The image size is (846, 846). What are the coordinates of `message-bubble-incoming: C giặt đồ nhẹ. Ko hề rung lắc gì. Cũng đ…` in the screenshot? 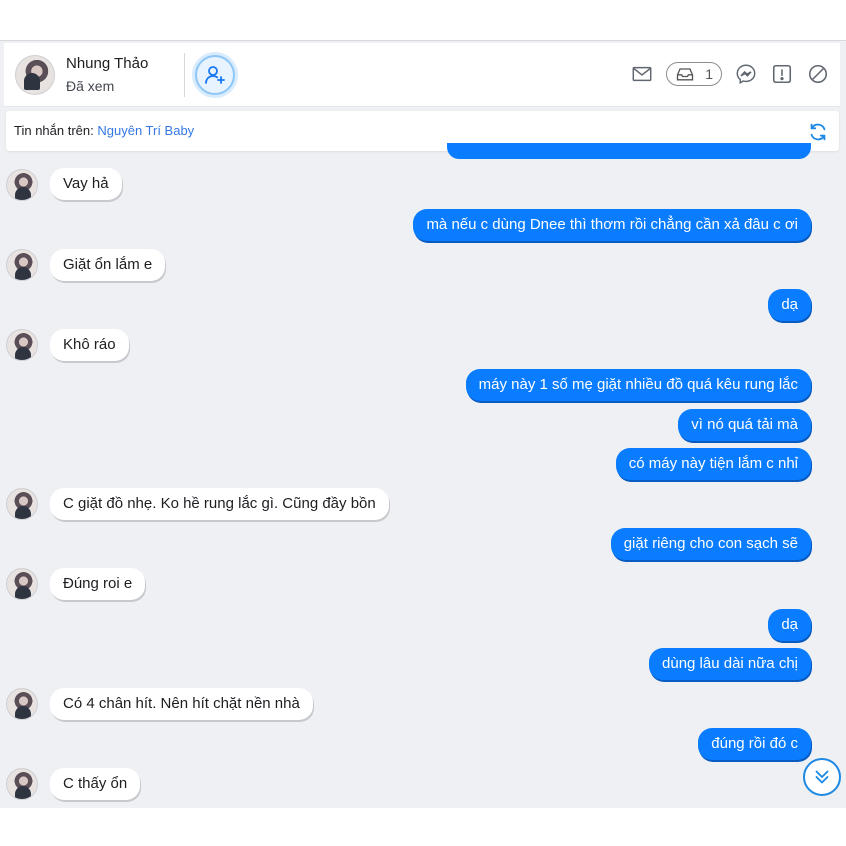 It's located at (219, 504).